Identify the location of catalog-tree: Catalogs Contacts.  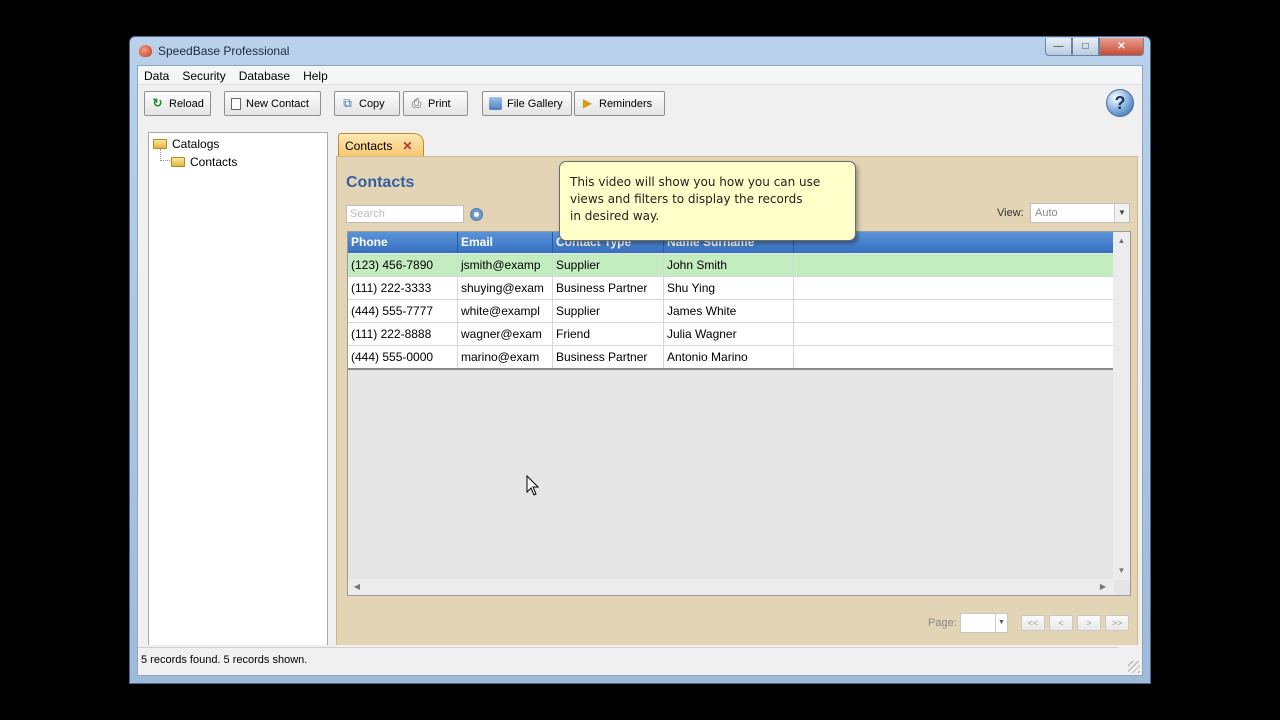
(238, 389).